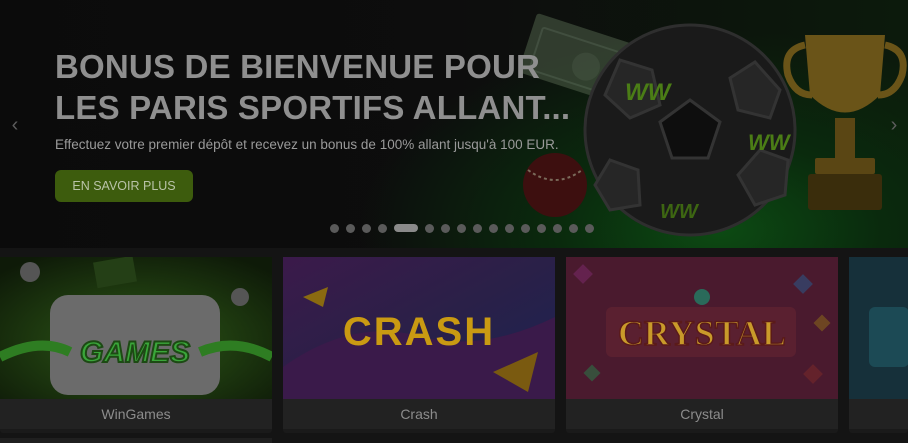 The image size is (908, 443). I want to click on carousel-pagination, so click(462, 228).